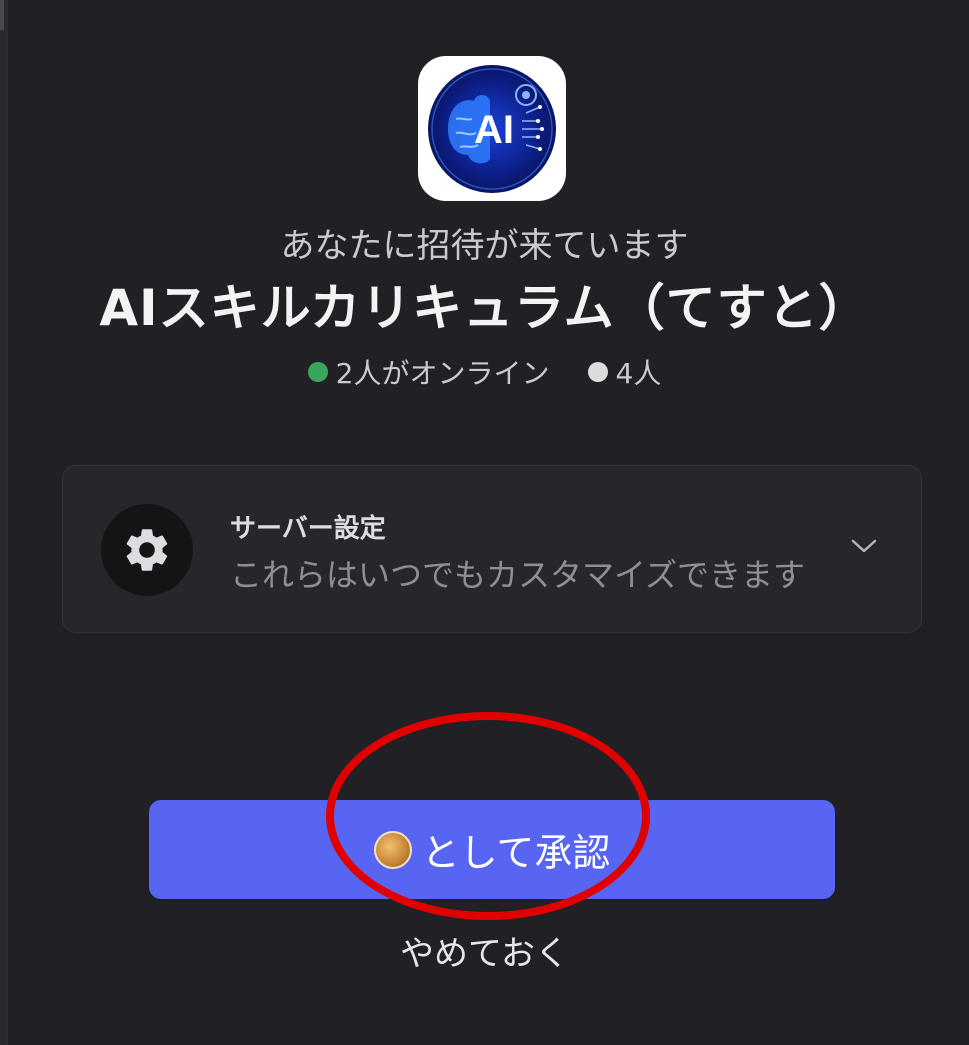 The width and height of the screenshot is (969, 1045). What do you see at coordinates (3, 522) in the screenshot?
I see `background-window-edge` at bounding box center [3, 522].